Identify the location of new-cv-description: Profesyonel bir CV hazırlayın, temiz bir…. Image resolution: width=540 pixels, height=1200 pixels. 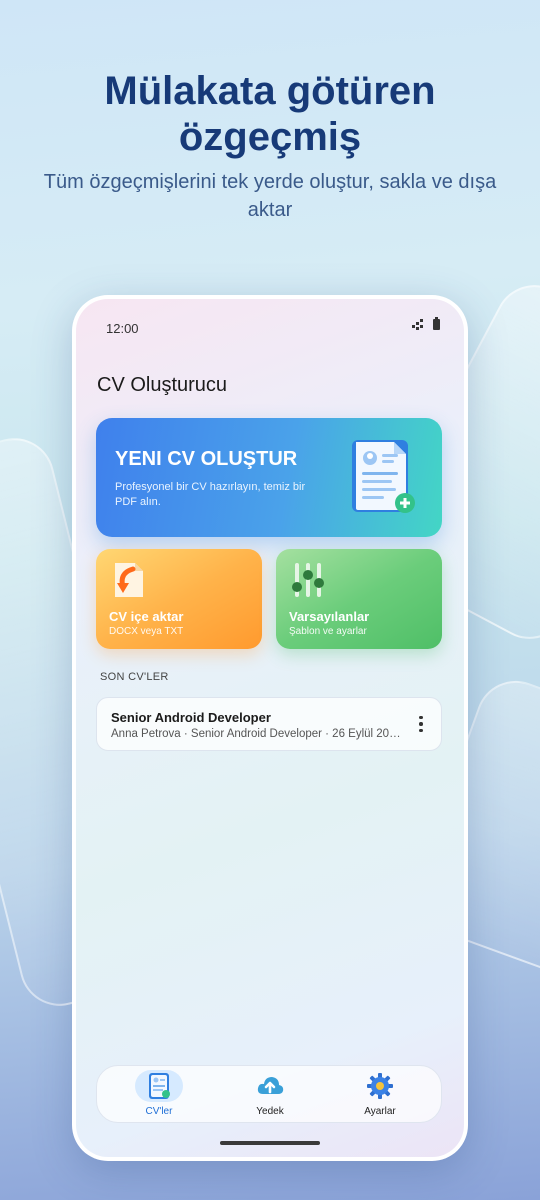
(210, 494).